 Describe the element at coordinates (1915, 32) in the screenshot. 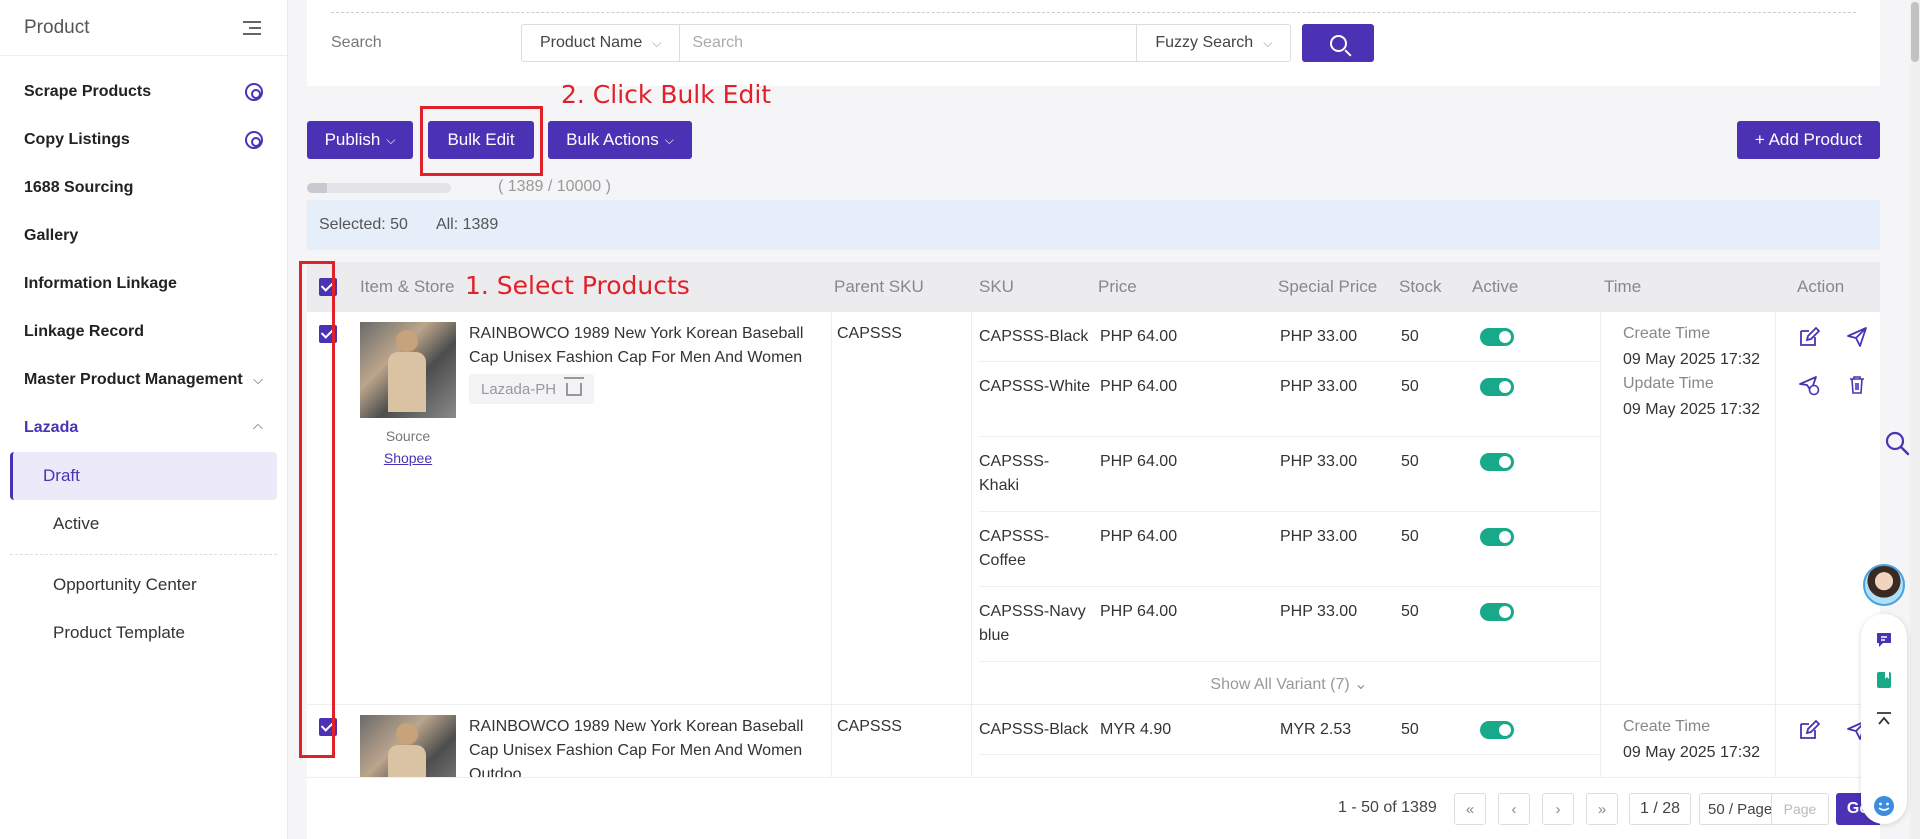

I see `scrollbar-thumb` at that location.